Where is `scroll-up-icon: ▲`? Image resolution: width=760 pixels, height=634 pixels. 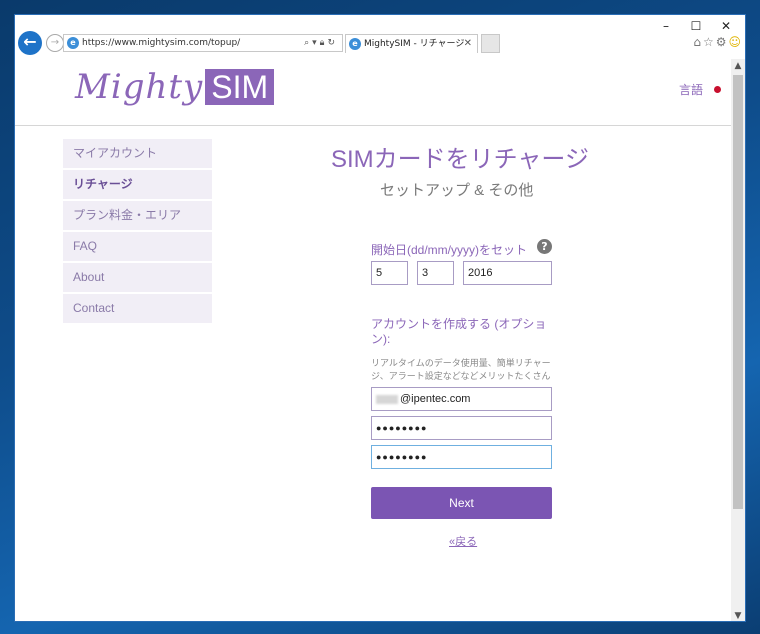
scroll-up-icon: ▲ is located at coordinates (738, 66).